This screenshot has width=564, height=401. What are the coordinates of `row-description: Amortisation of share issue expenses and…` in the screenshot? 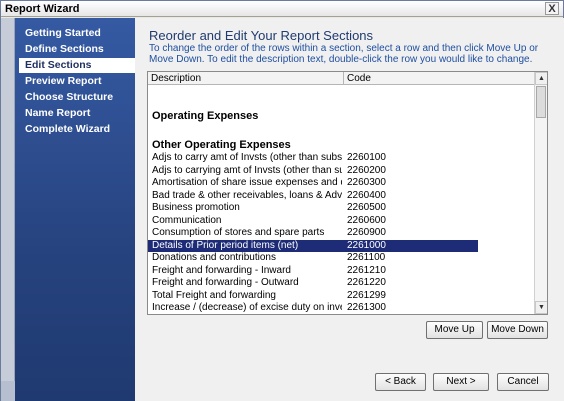 It's located at (247, 182).